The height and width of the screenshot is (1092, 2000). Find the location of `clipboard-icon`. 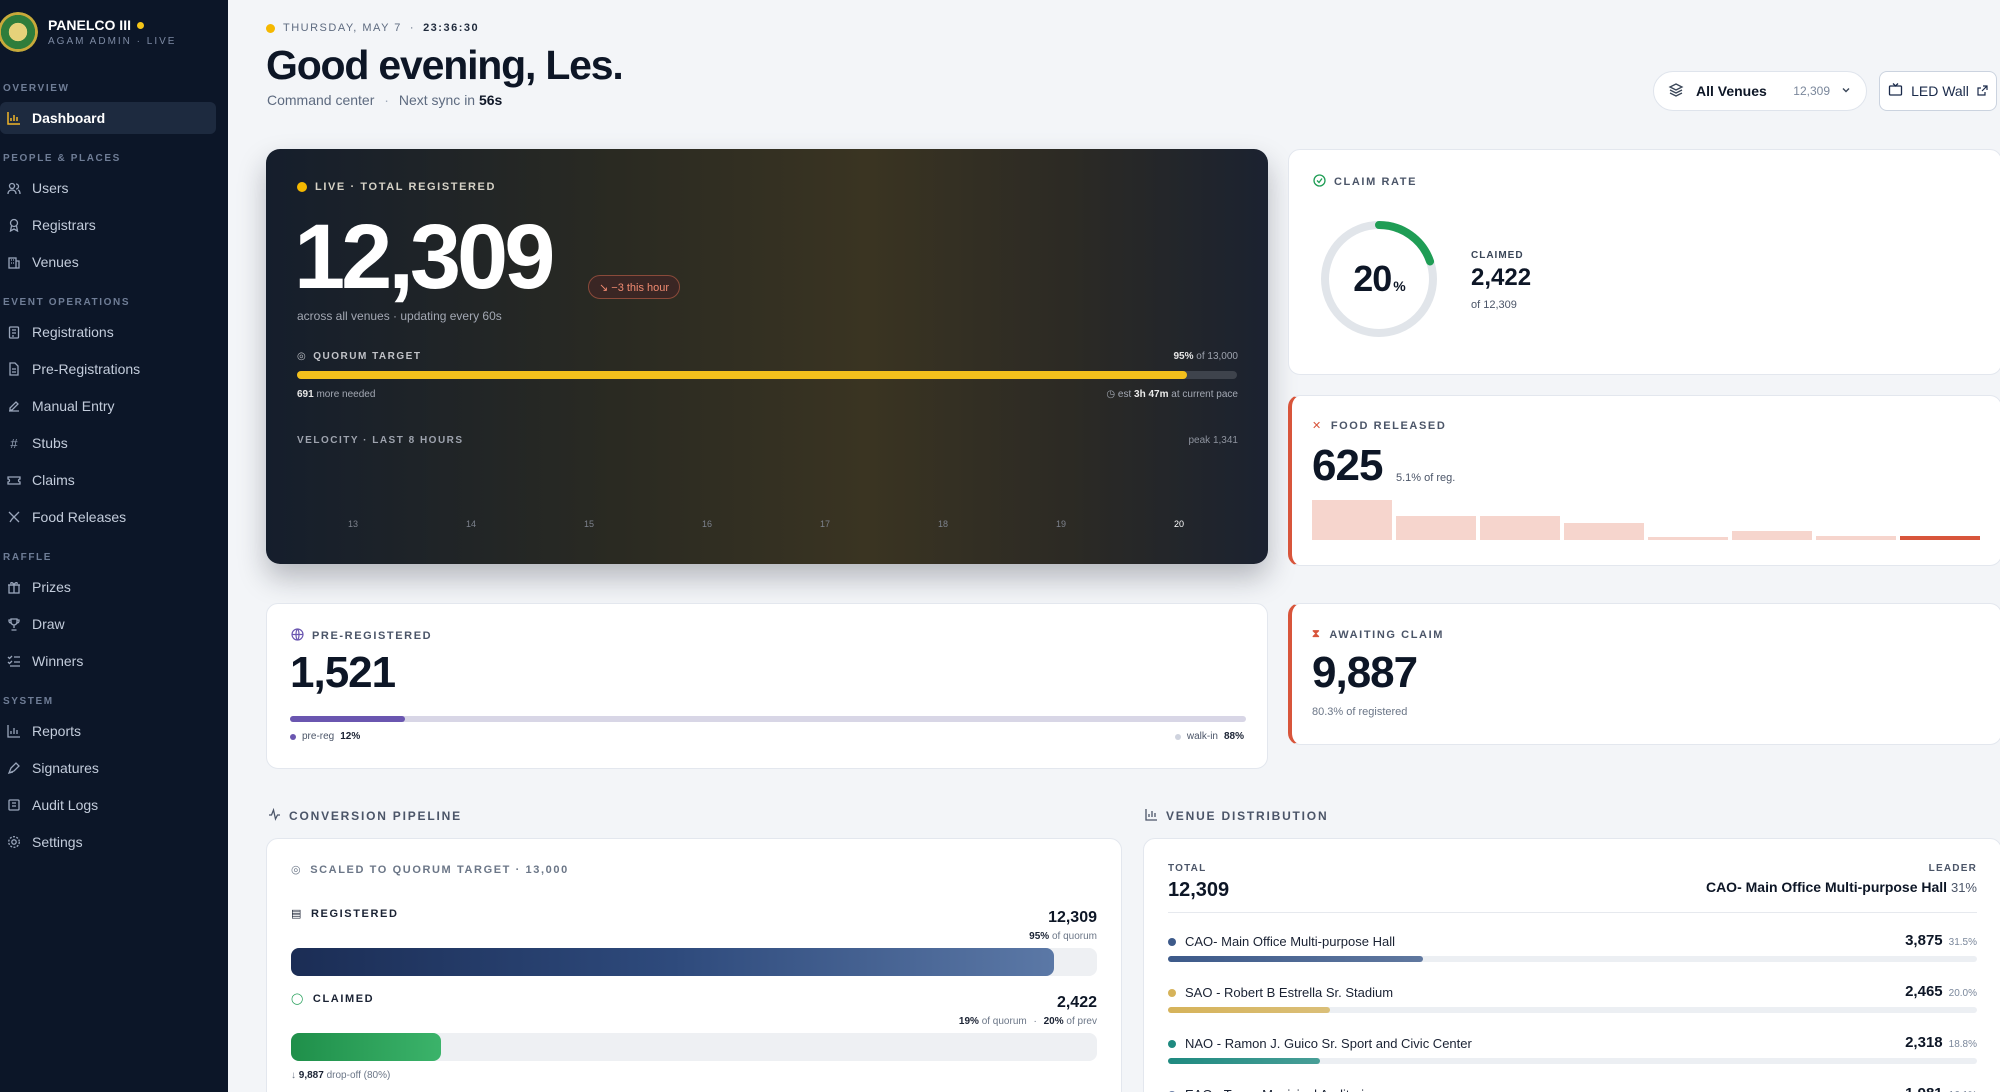

clipboard-icon is located at coordinates (14, 332).